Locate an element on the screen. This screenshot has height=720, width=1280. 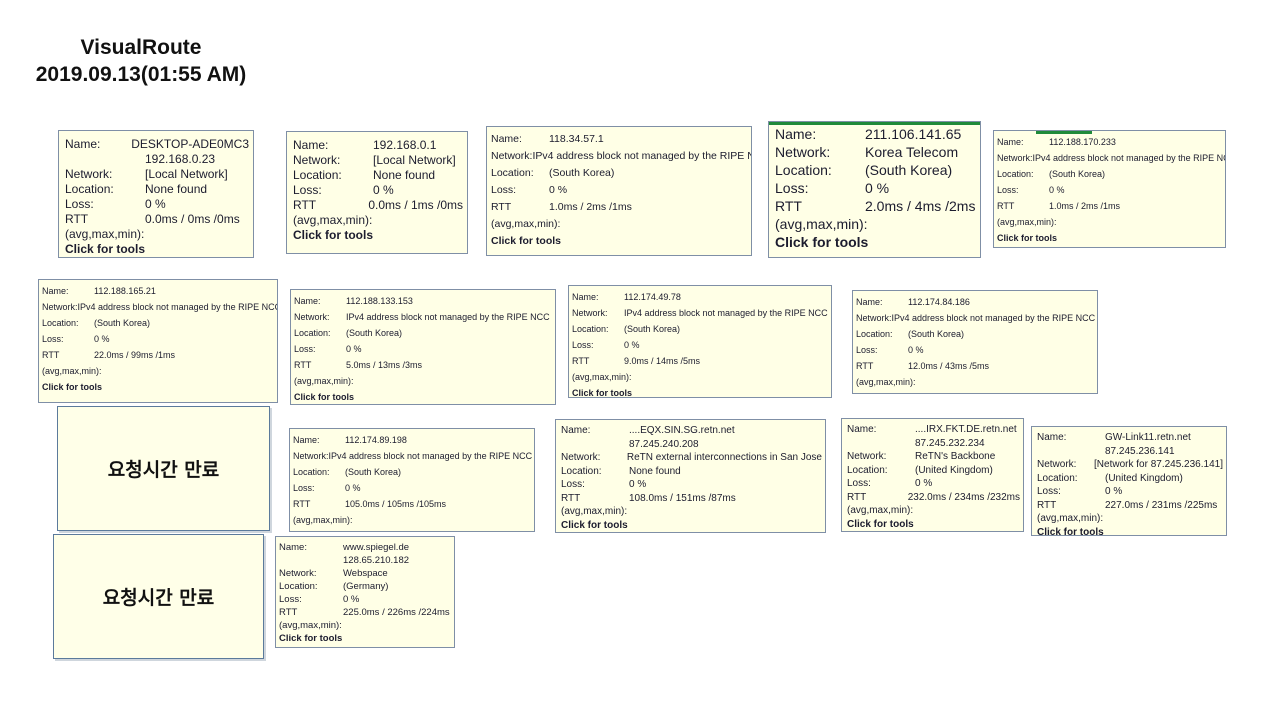
hop-name: 192.168.0.1 is located at coordinates (405, 145).